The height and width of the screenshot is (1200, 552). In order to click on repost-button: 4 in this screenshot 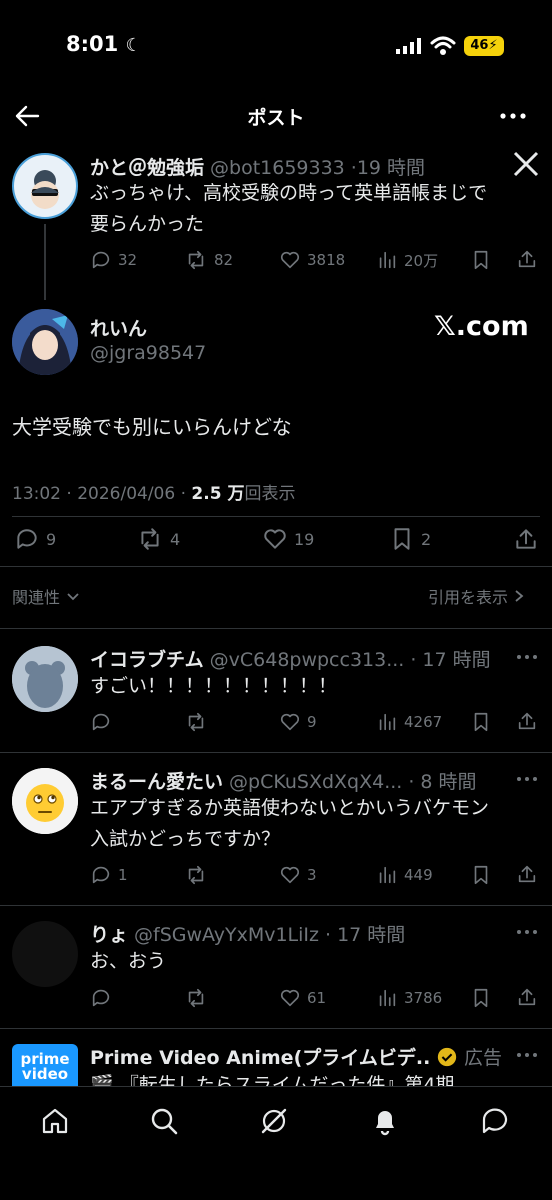, I will do `click(158, 539)`.